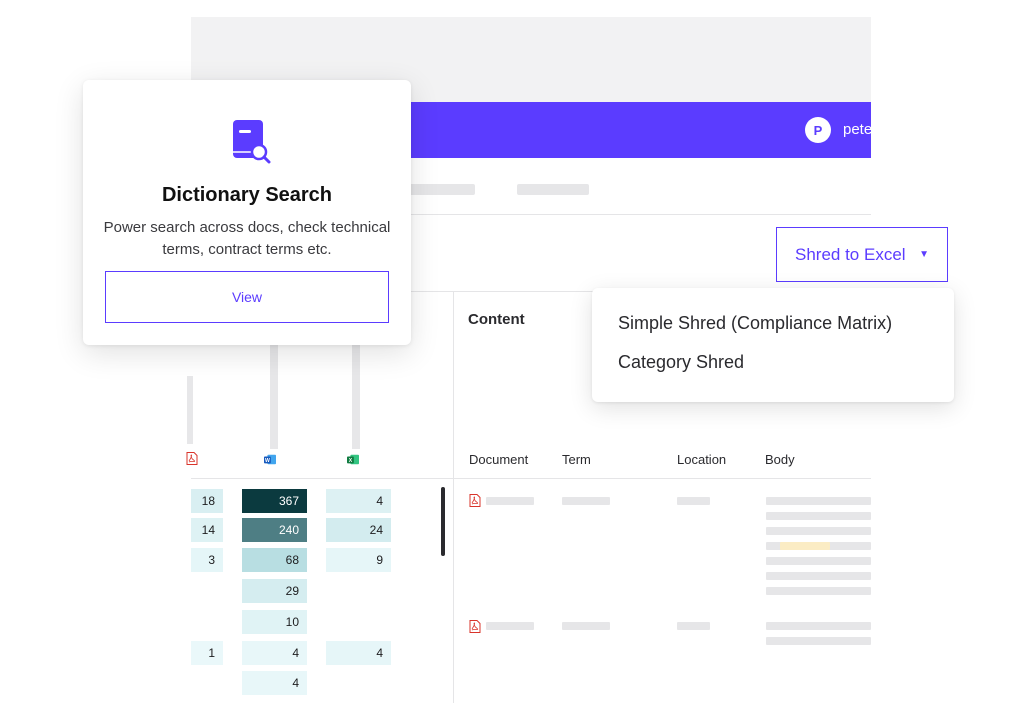 Image resolution: width=1024 pixels, height=703 pixels. Describe the element at coordinates (496, 319) in the screenshot. I see `content-heading: Content` at that location.